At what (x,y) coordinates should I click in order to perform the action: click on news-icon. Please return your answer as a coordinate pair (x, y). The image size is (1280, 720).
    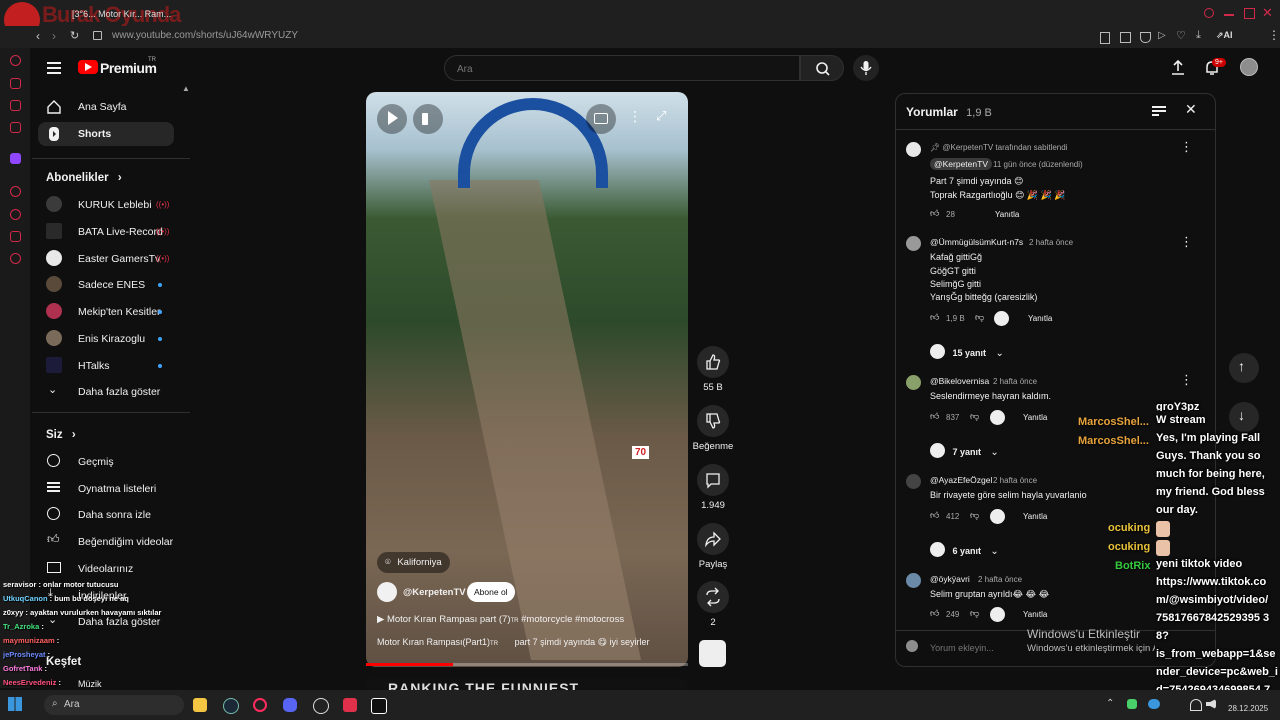
    Looking at the image, I should click on (15, 127).